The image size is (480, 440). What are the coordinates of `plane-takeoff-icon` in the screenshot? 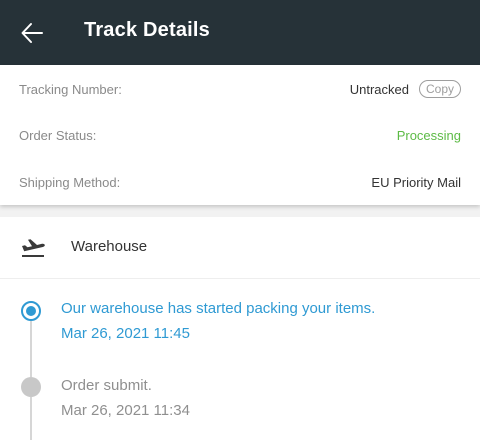 It's located at (33, 248).